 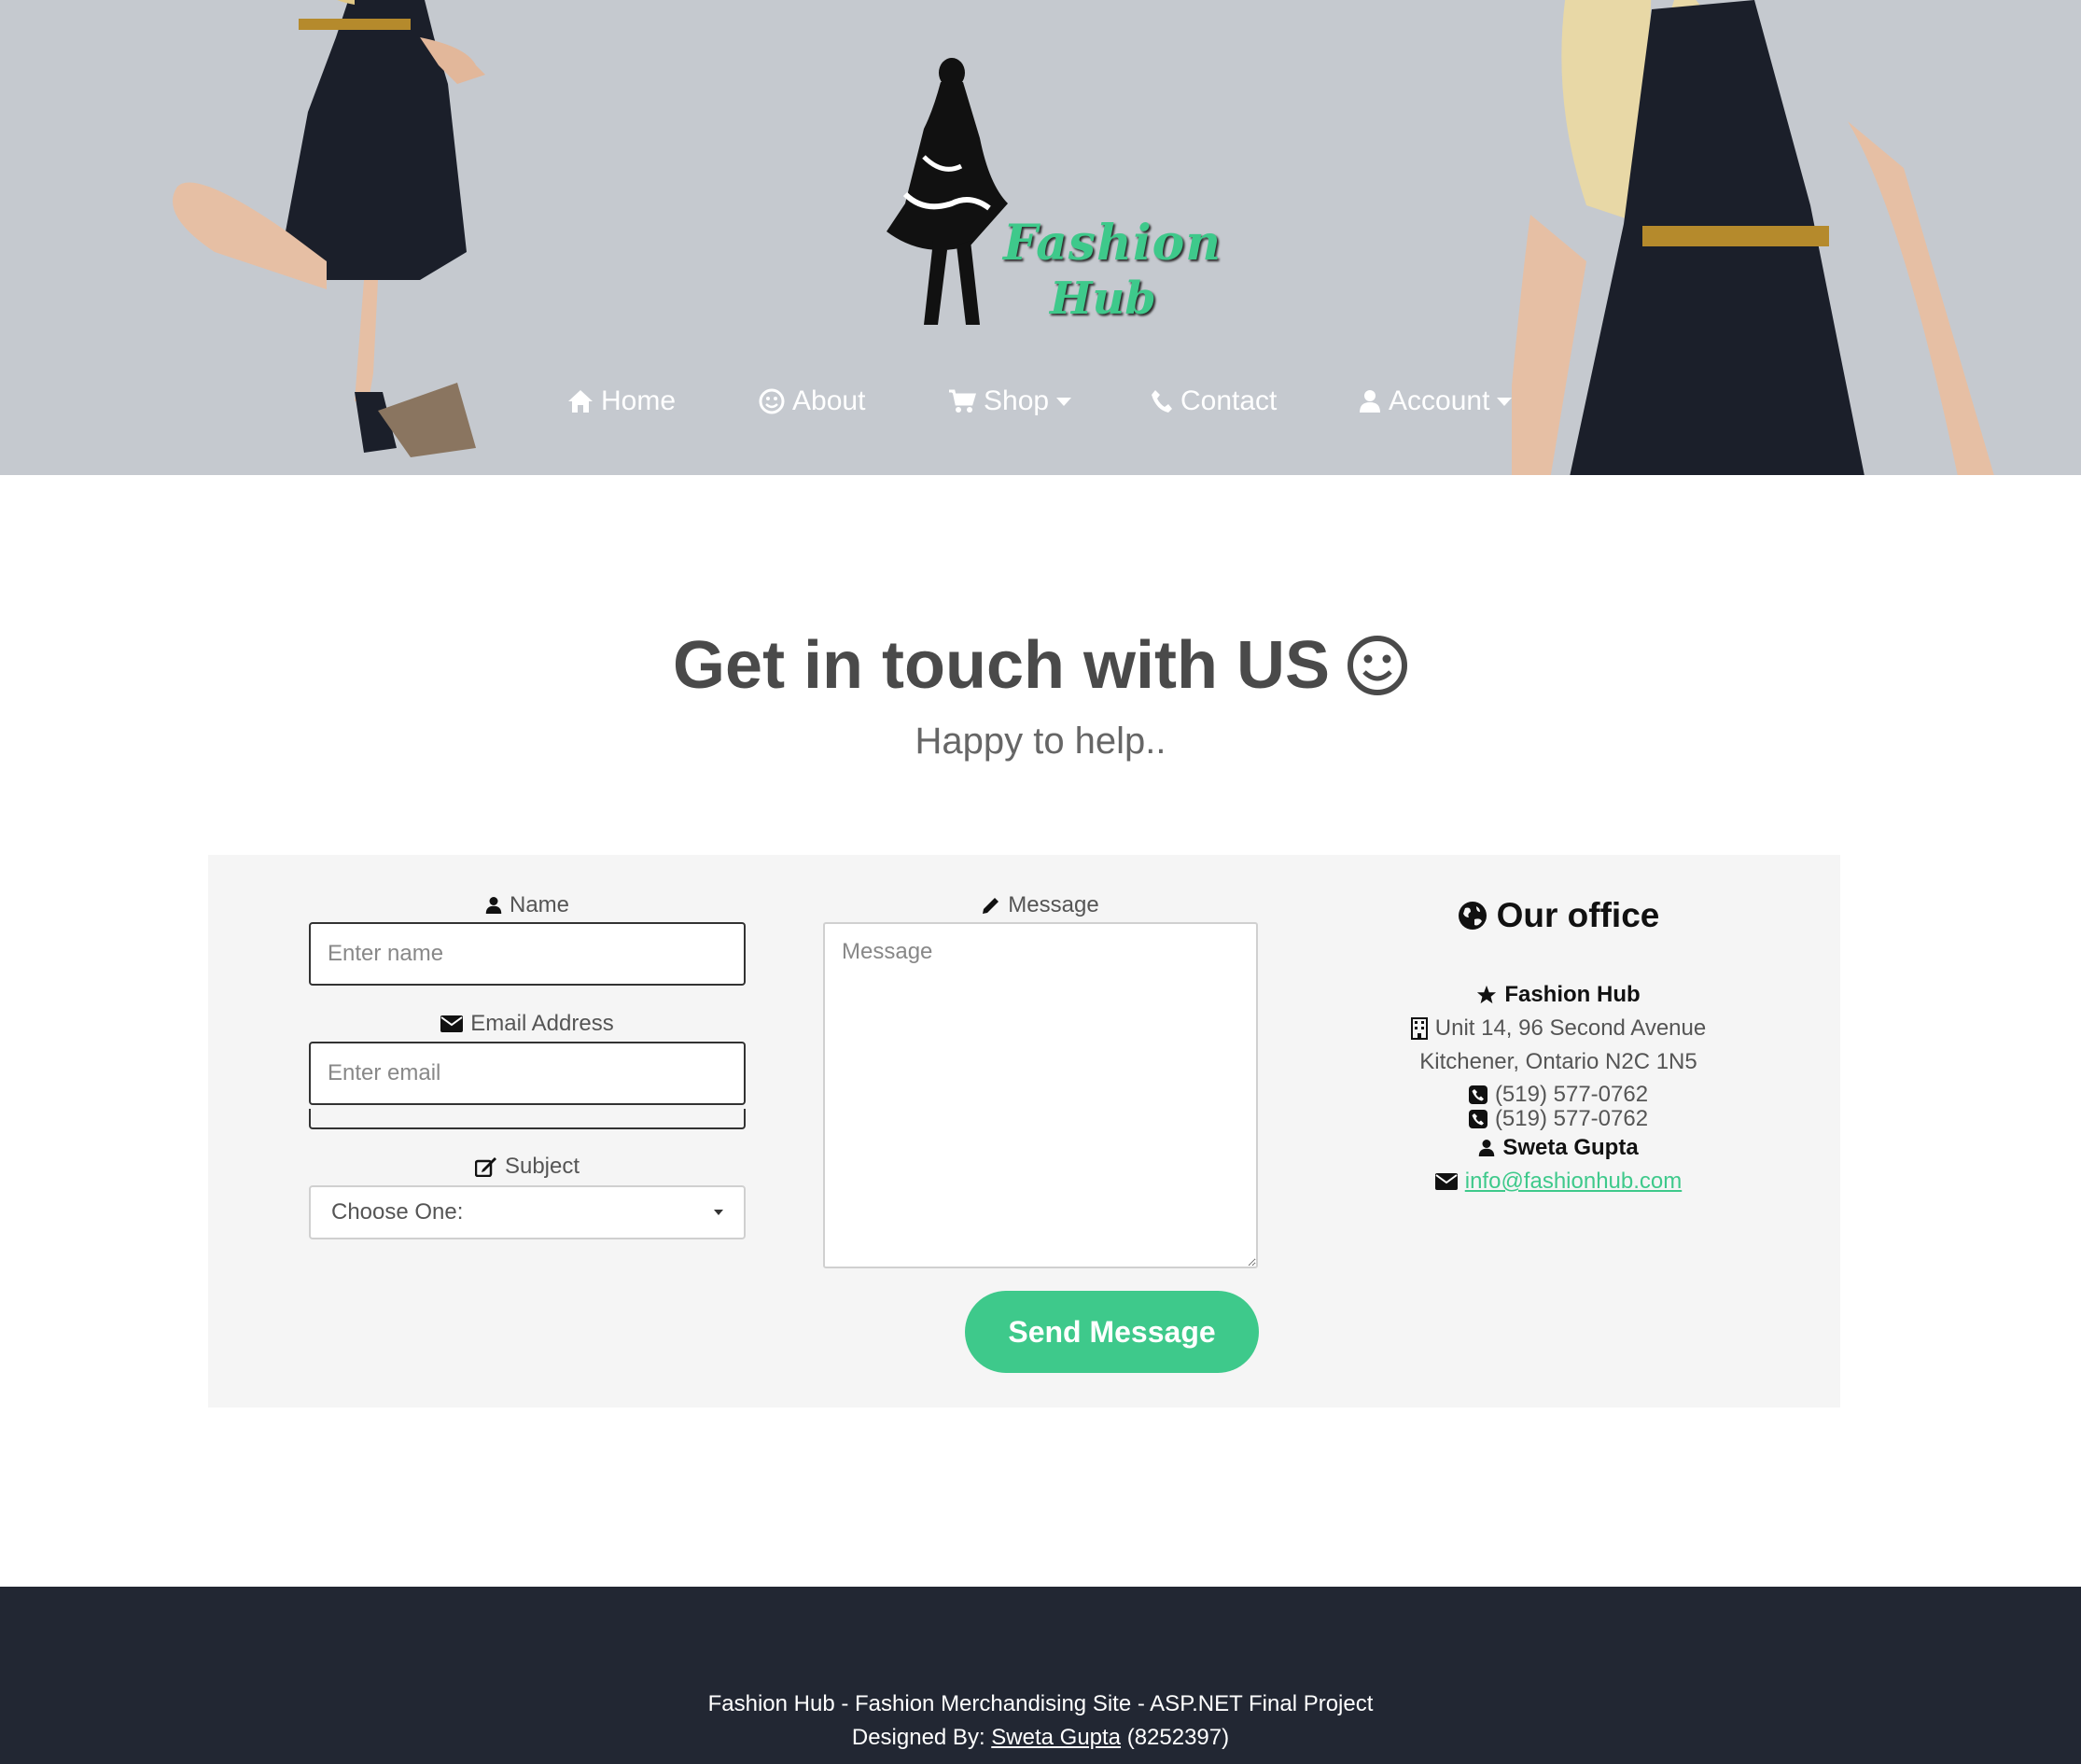 What do you see at coordinates (1578, 915) in the screenshot?
I see `office-title-text: Our office` at bounding box center [1578, 915].